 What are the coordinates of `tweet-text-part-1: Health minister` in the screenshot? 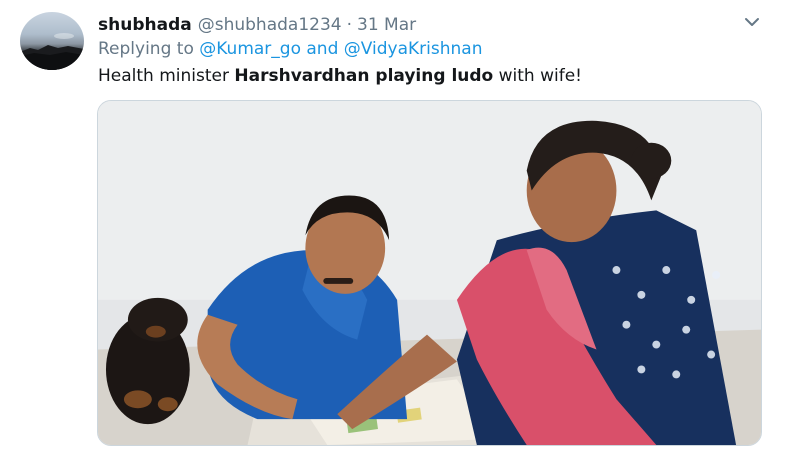 It's located at (166, 76).